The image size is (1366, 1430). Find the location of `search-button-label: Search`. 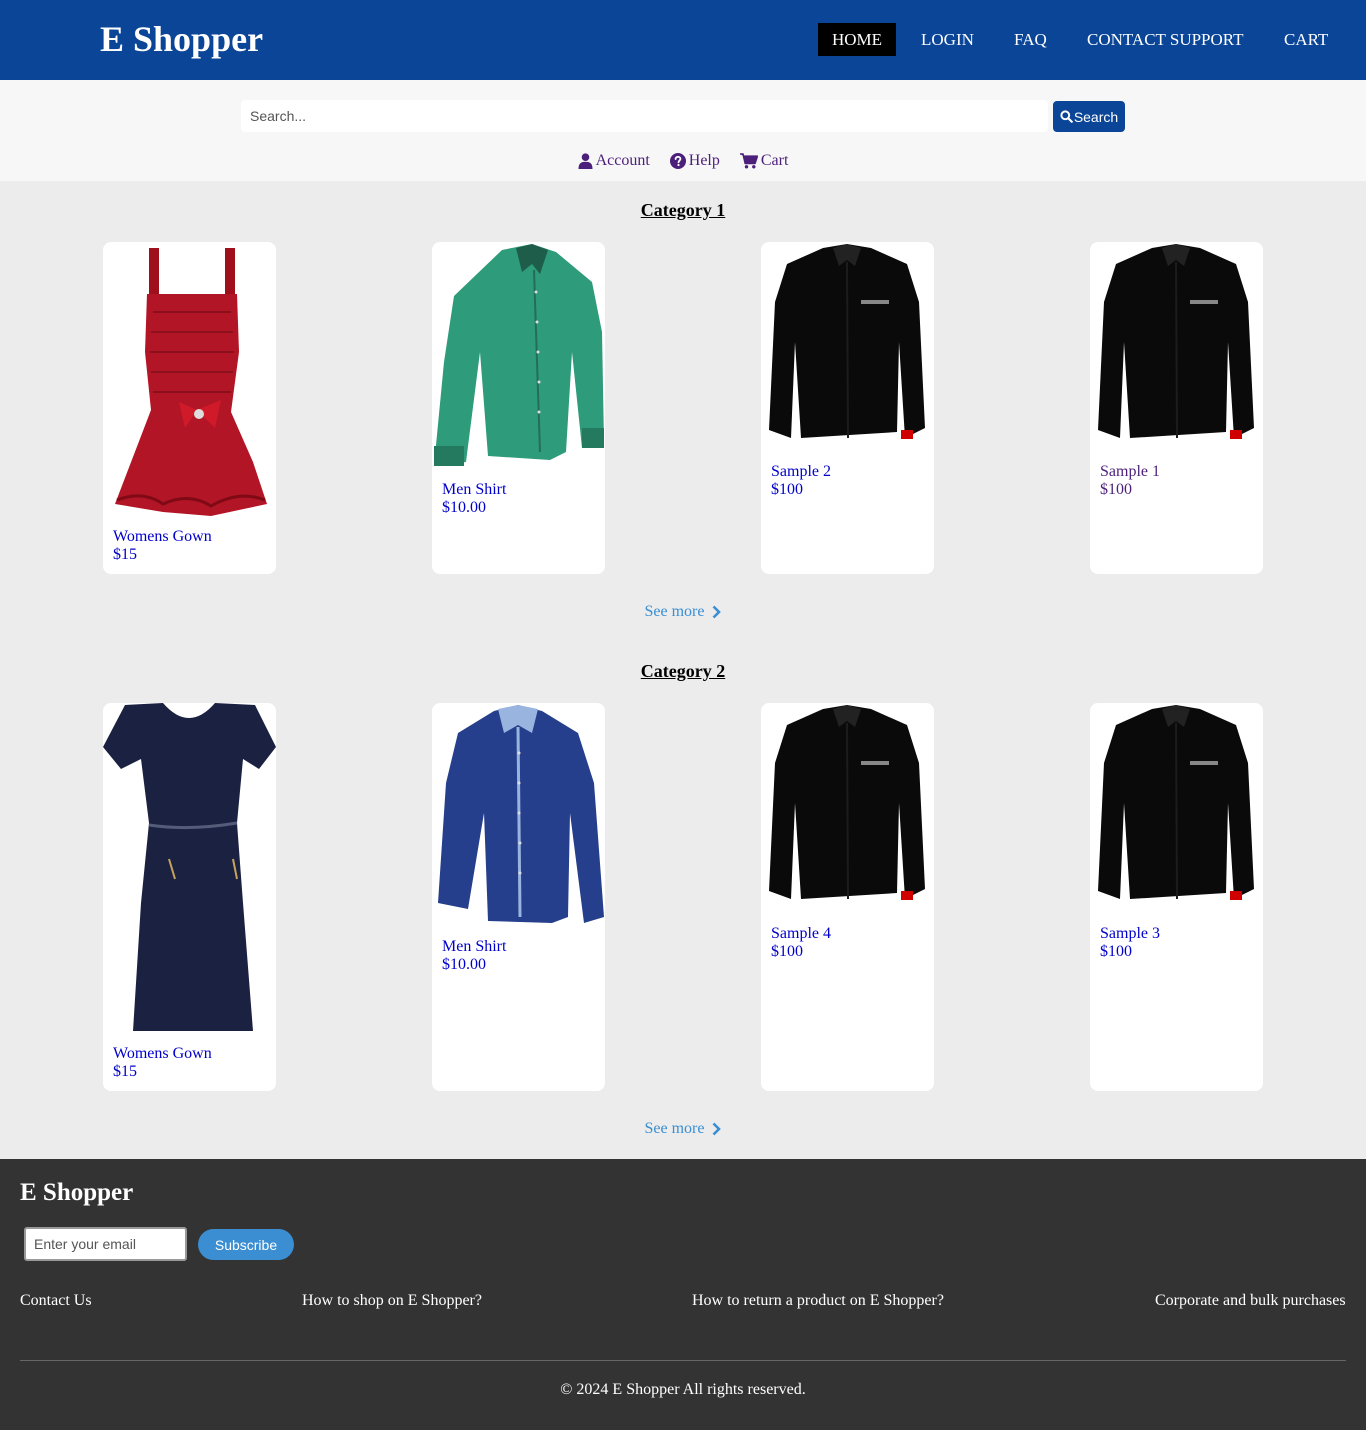

search-button-label: Search is located at coordinates (1096, 116).